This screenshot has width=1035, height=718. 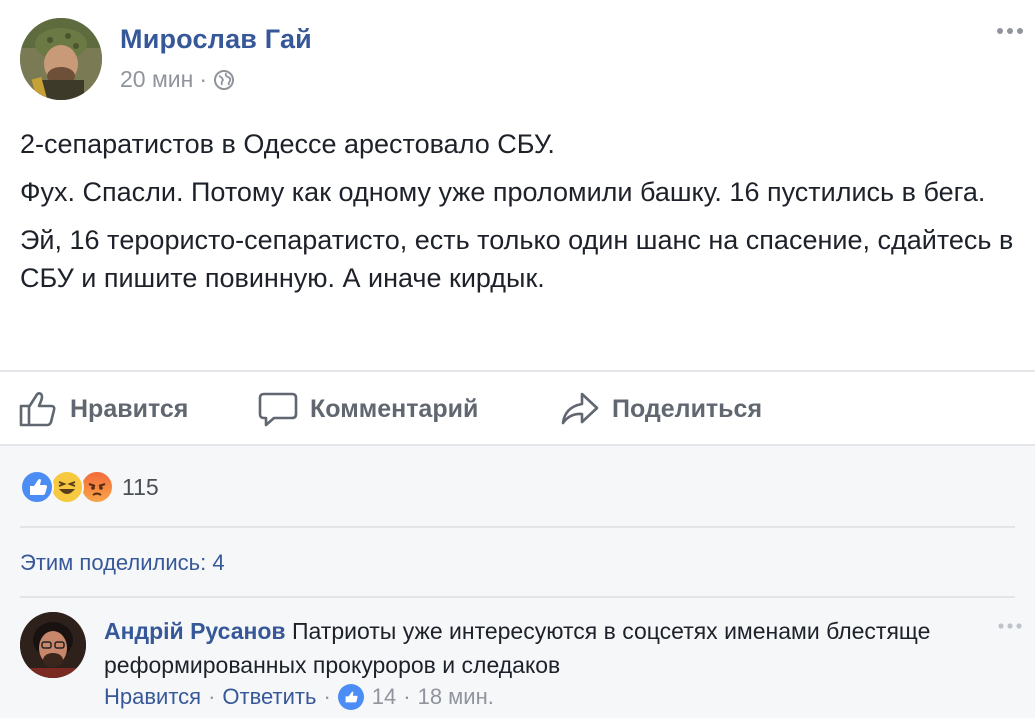 I want to click on commenter-photo, so click(x=53, y=645).